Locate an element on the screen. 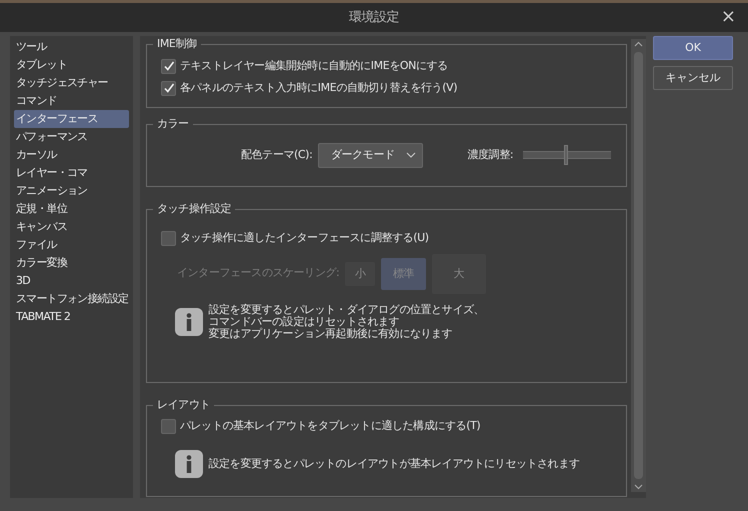  checkbox-label: パレットの基本レイアウトをタブレットに適した構成にする(T) is located at coordinates (330, 426).